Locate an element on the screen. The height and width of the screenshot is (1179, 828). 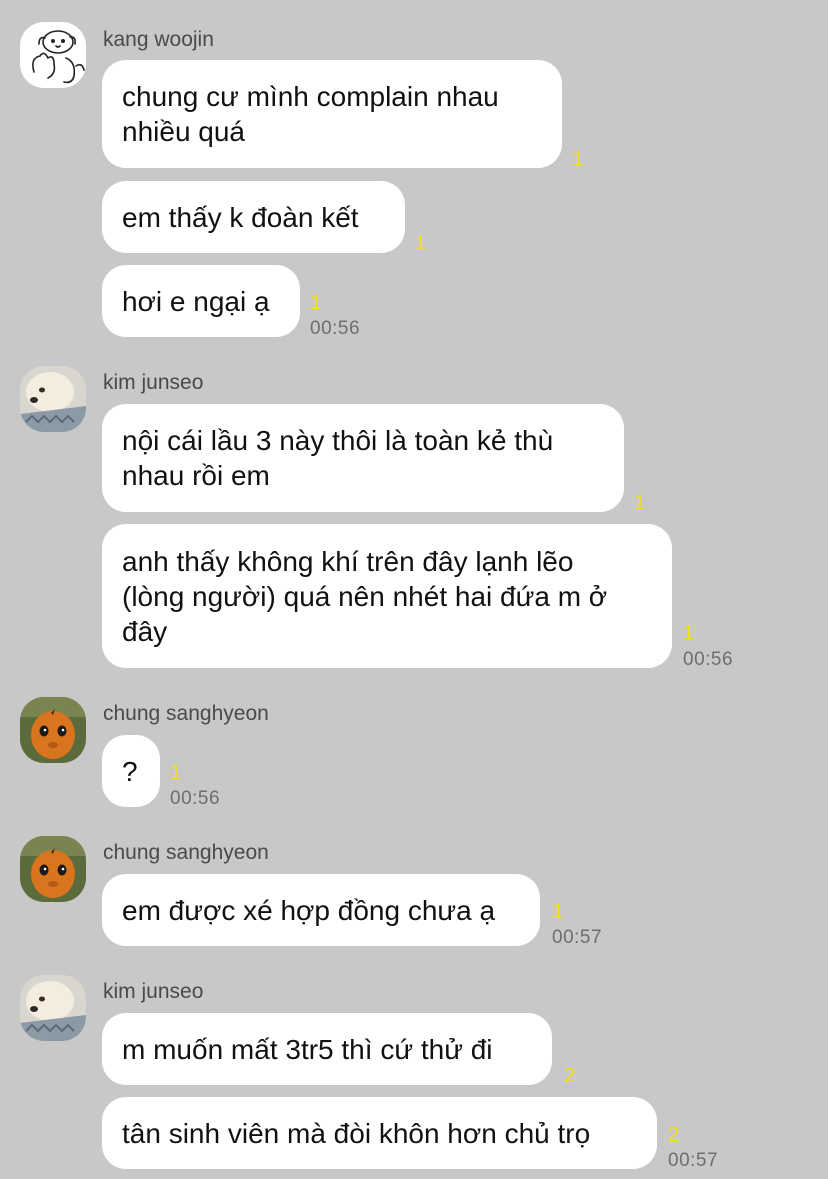
message-text: m muốn mất 3tr5 thì cứ thử đi is located at coordinates (307, 1049).